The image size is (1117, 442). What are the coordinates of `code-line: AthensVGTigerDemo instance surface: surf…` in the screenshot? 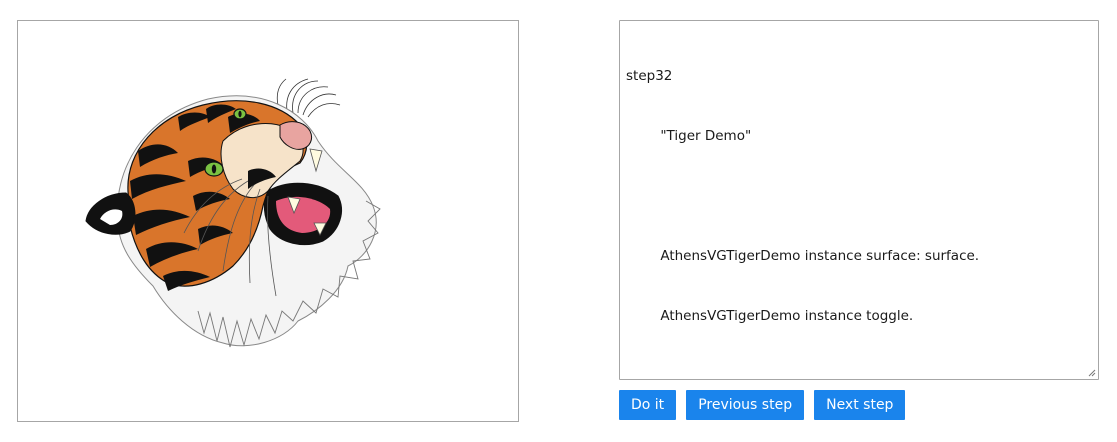 It's located at (803, 256).